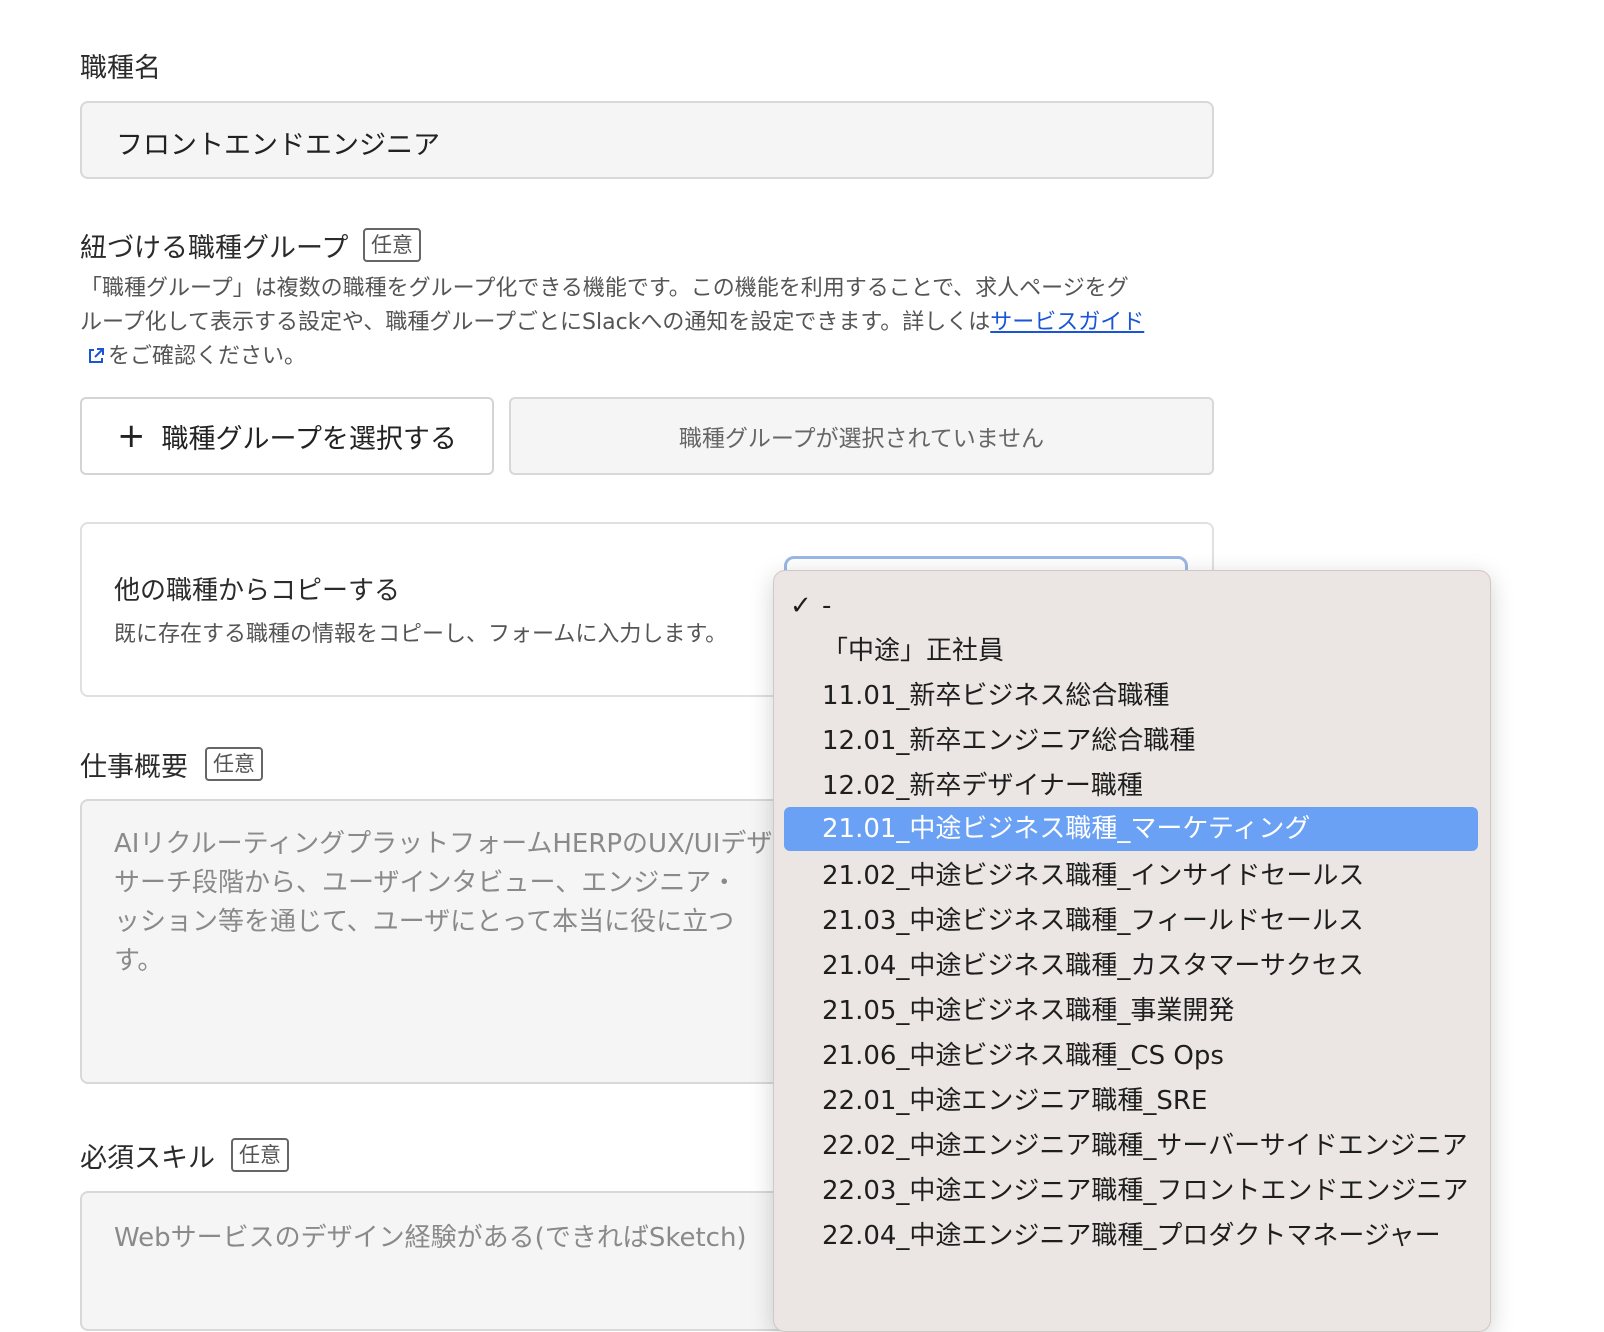  What do you see at coordinates (1066, 829) in the screenshot?
I see `dropdown-item-label: 21.01_中途ビジネス職種_マーケティング` at bounding box center [1066, 829].